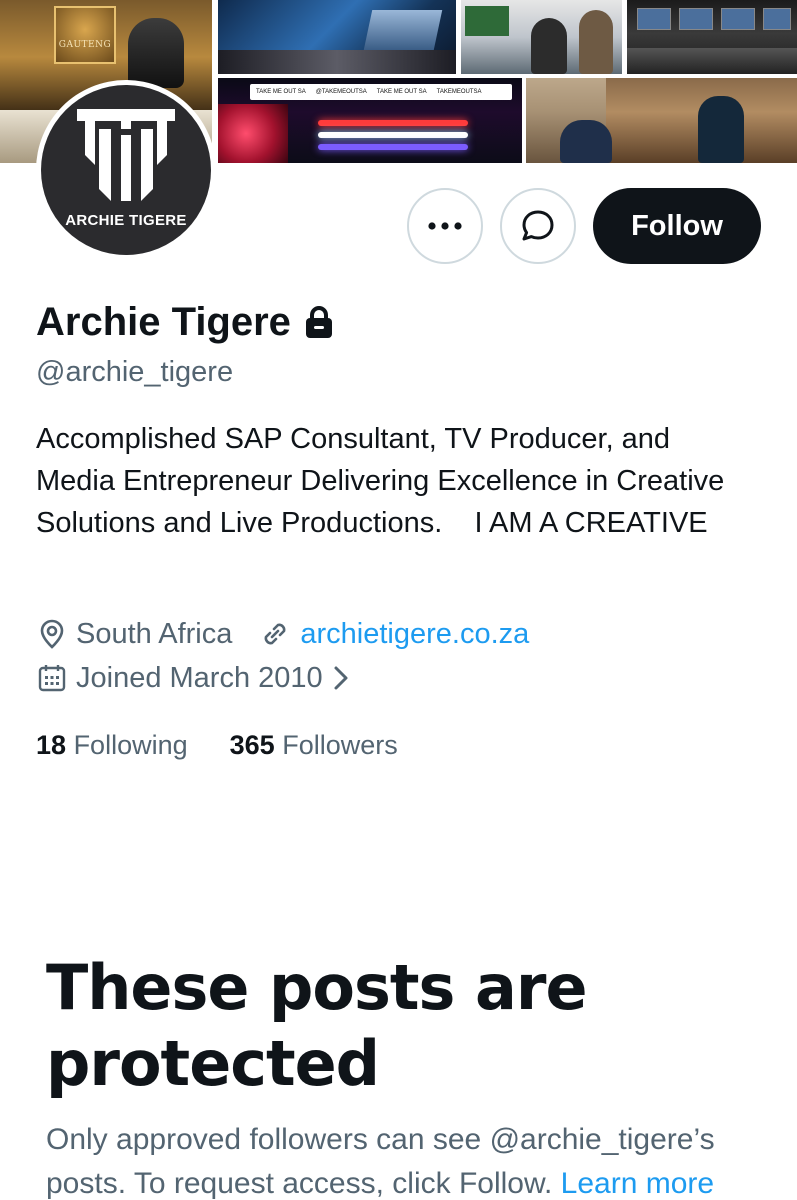 Image resolution: width=797 pixels, height=1200 pixels. What do you see at coordinates (677, 226) in the screenshot?
I see `follow-button: Follow` at bounding box center [677, 226].